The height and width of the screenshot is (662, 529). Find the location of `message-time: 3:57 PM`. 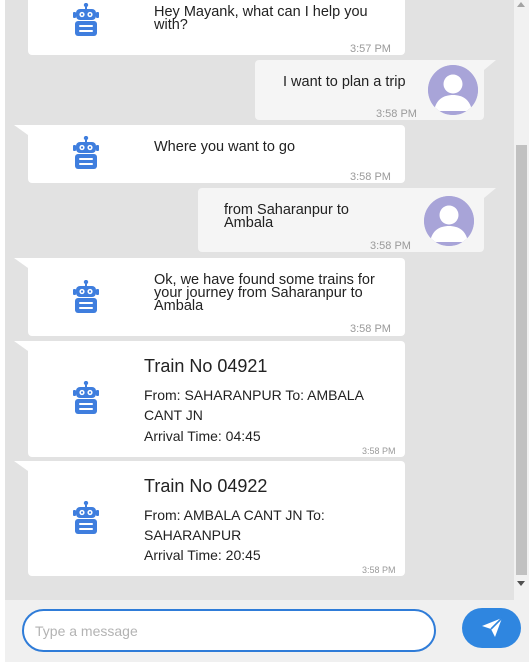

message-time: 3:57 PM is located at coordinates (370, 49).